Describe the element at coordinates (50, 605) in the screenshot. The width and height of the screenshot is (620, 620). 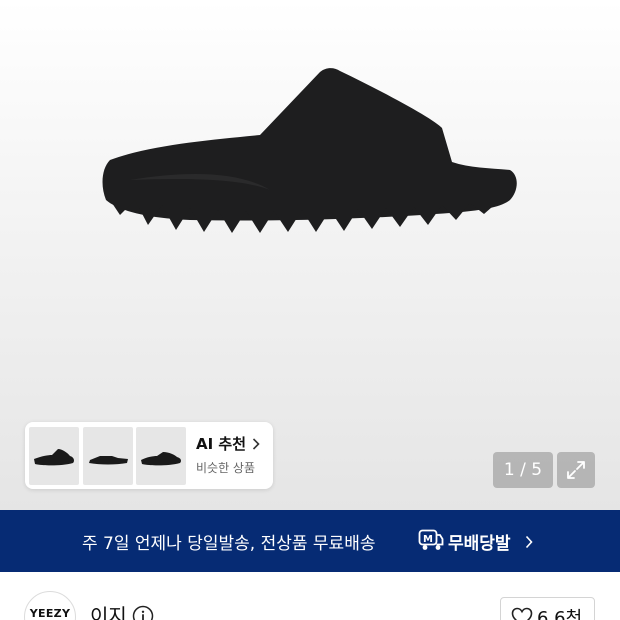
I see `brand-logo: YEEZY` at that location.